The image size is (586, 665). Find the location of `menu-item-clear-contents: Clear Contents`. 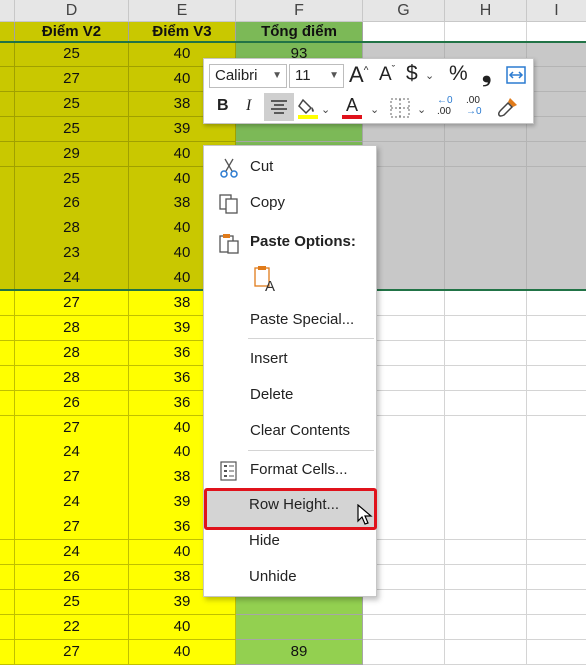

menu-item-clear-contents: Clear Contents is located at coordinates (290, 431).